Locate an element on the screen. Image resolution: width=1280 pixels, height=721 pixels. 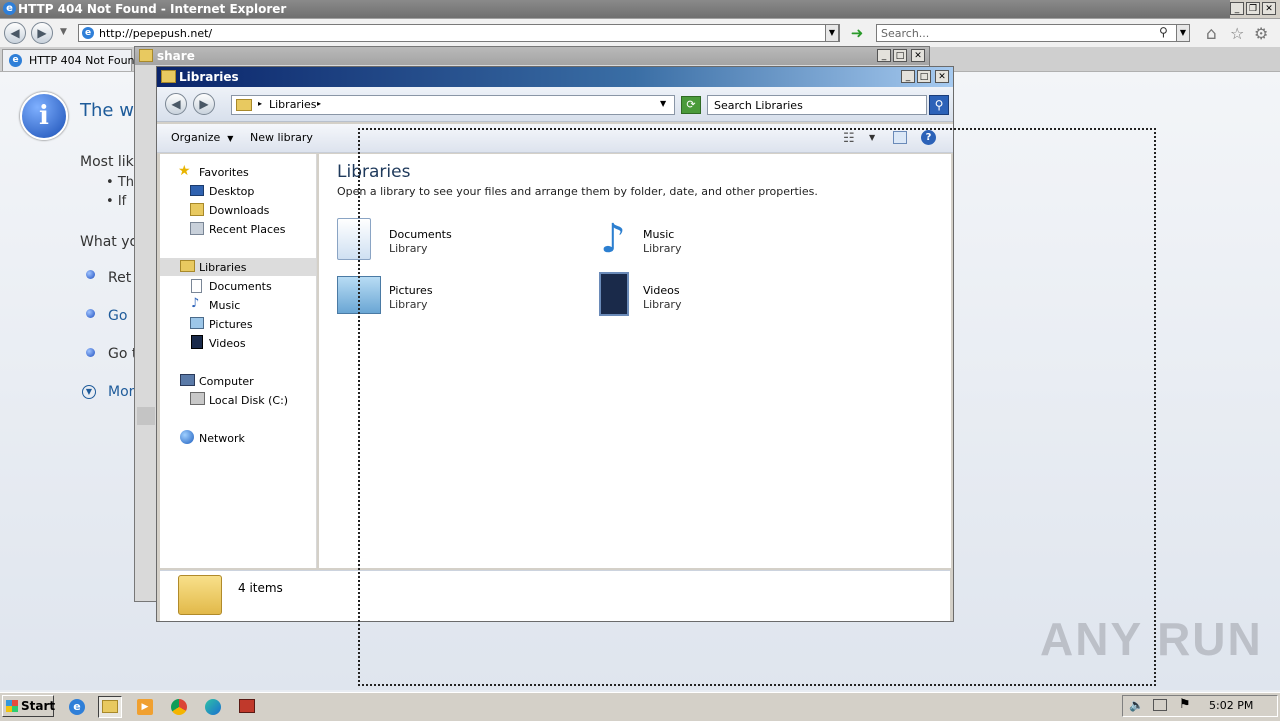
clock: 5:02 PM is located at coordinates (1231, 705).